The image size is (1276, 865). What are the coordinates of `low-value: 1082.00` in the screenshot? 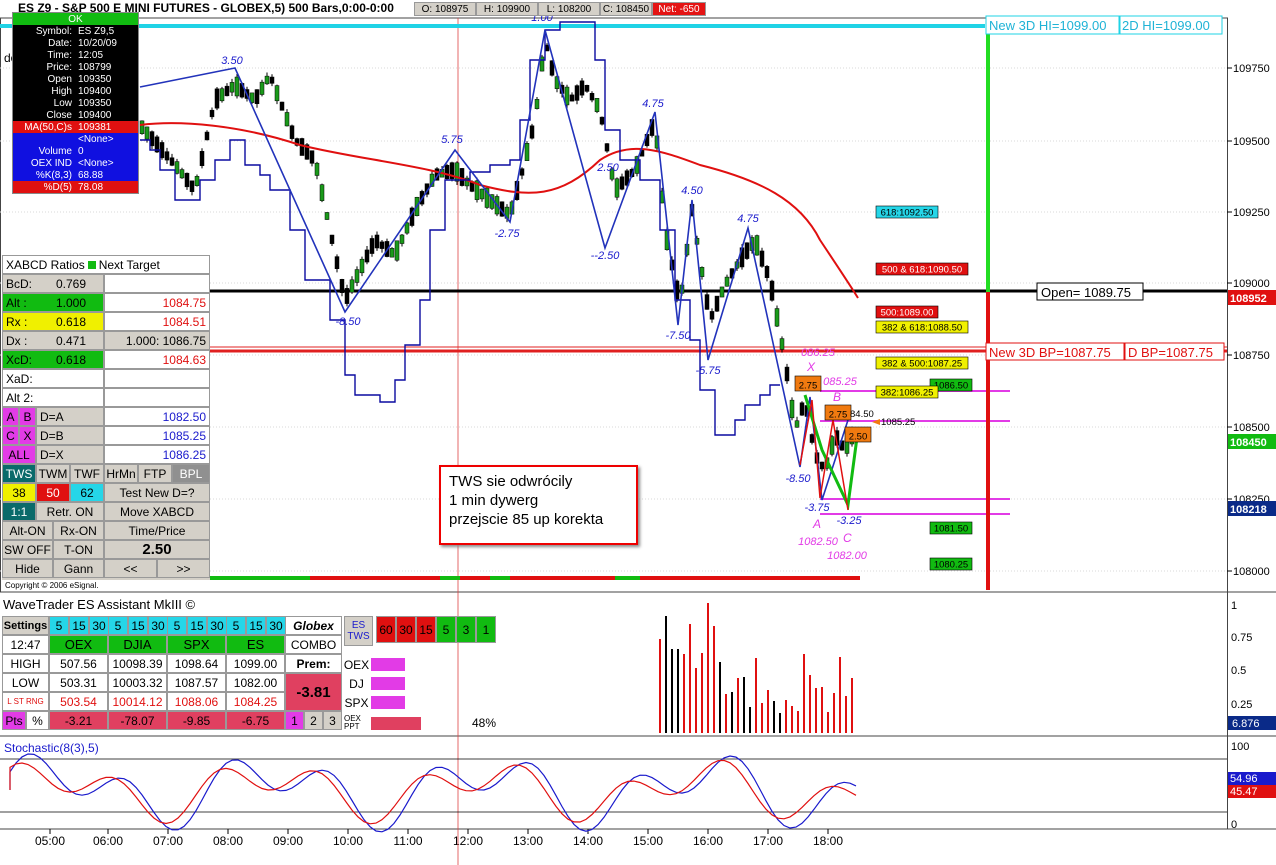 It's located at (255, 682).